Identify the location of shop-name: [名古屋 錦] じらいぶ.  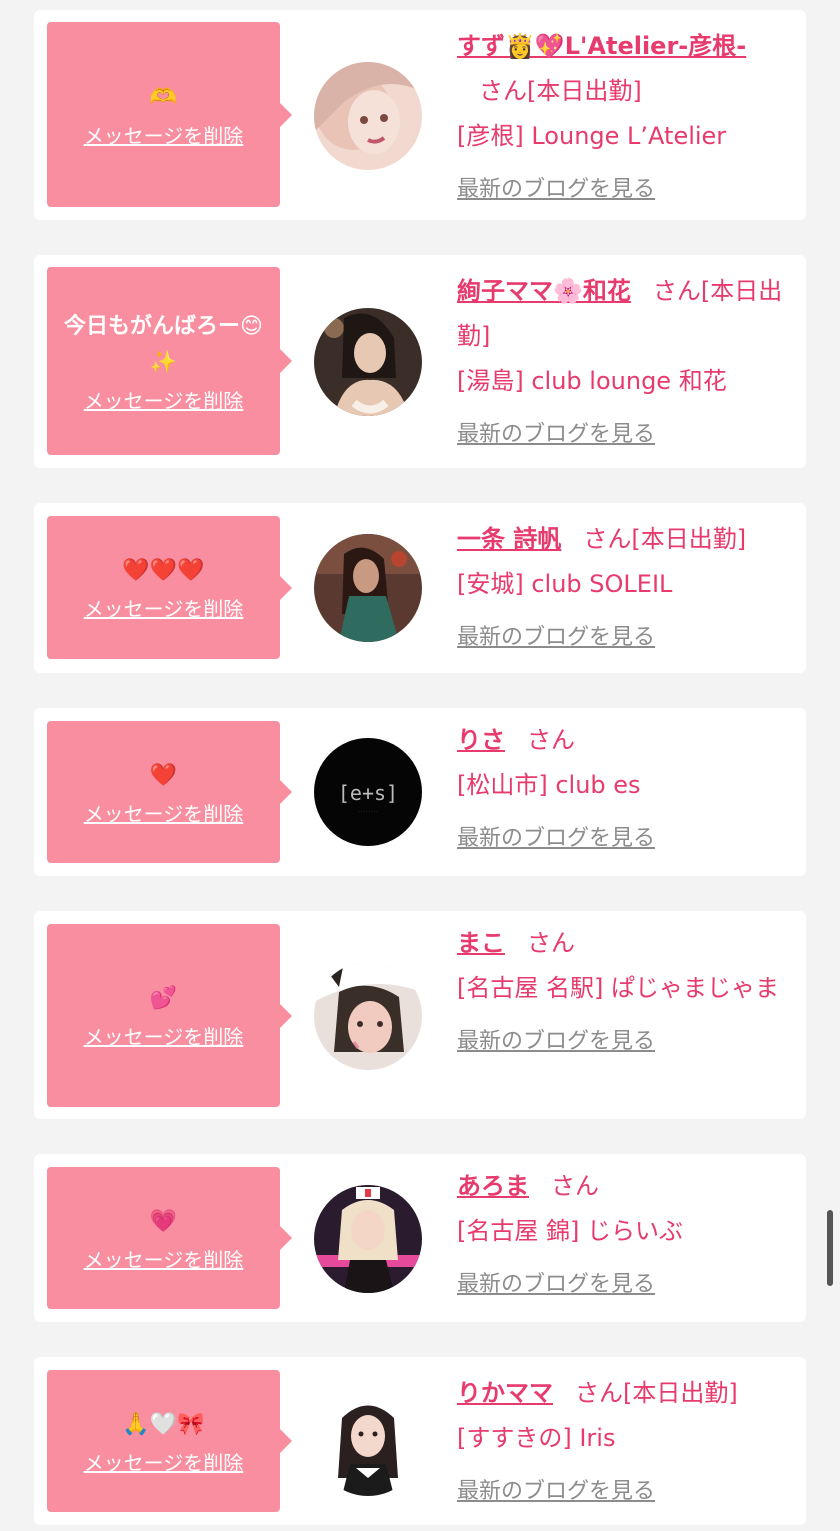
(570, 1231).